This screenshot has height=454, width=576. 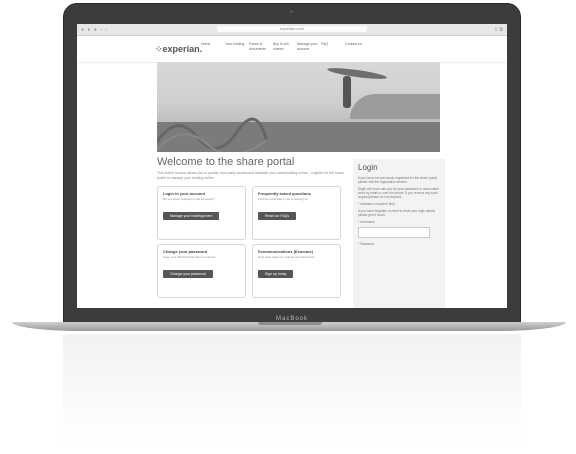 What do you see at coordinates (185, 251) in the screenshot?
I see `card-heading: Change your password` at bounding box center [185, 251].